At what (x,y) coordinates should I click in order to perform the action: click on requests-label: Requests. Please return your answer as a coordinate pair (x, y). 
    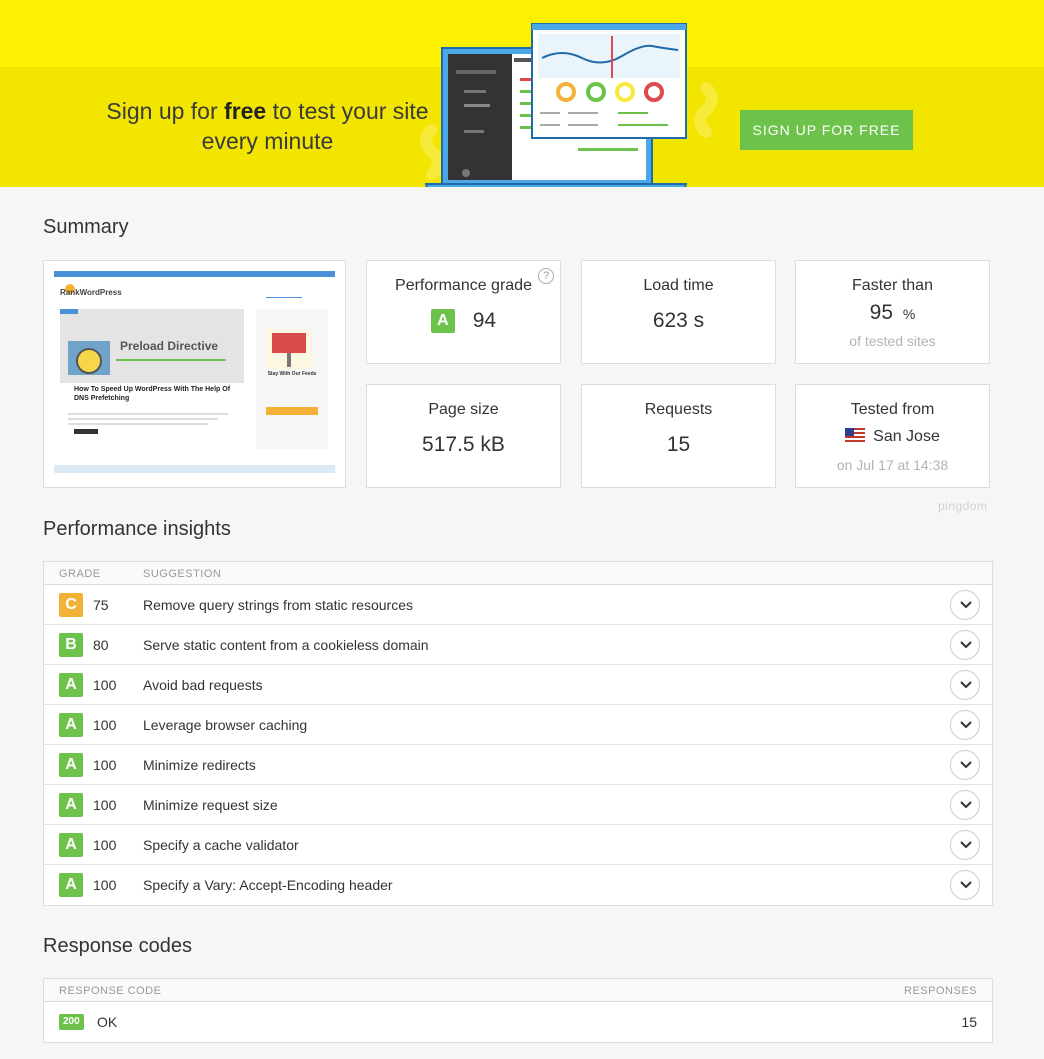
    Looking at the image, I should click on (678, 409).